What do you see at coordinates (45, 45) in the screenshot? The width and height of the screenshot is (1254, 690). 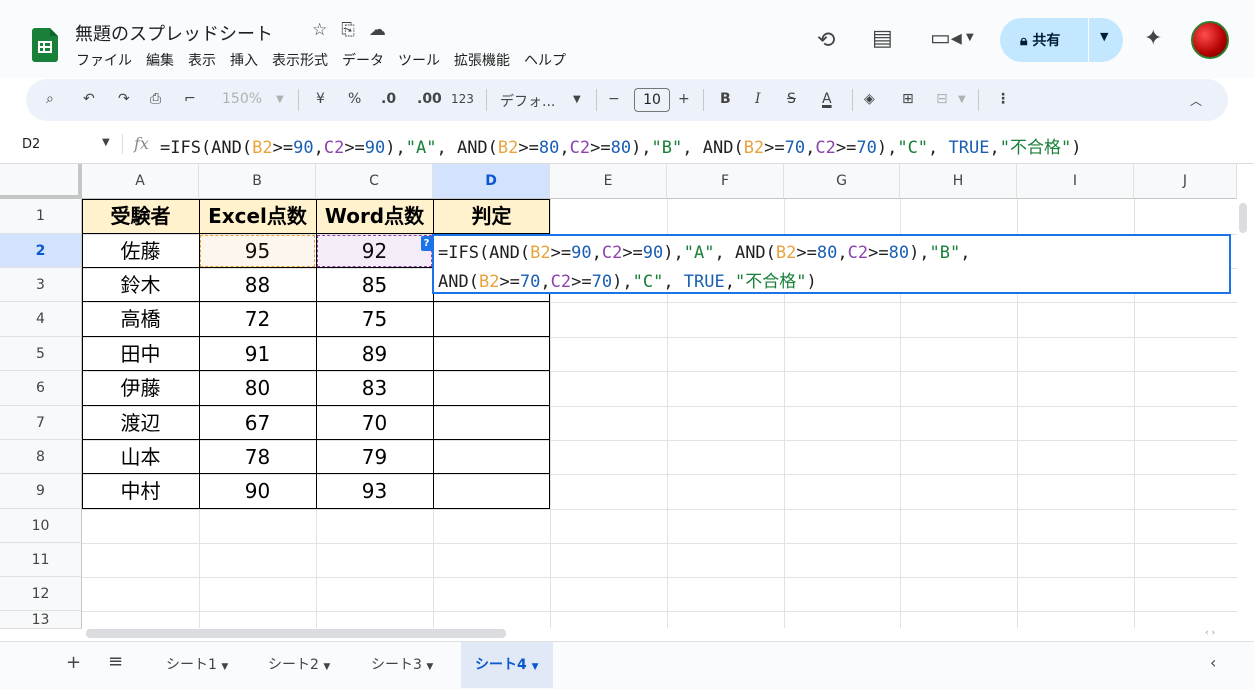 I see `sheets-logo-icon` at bounding box center [45, 45].